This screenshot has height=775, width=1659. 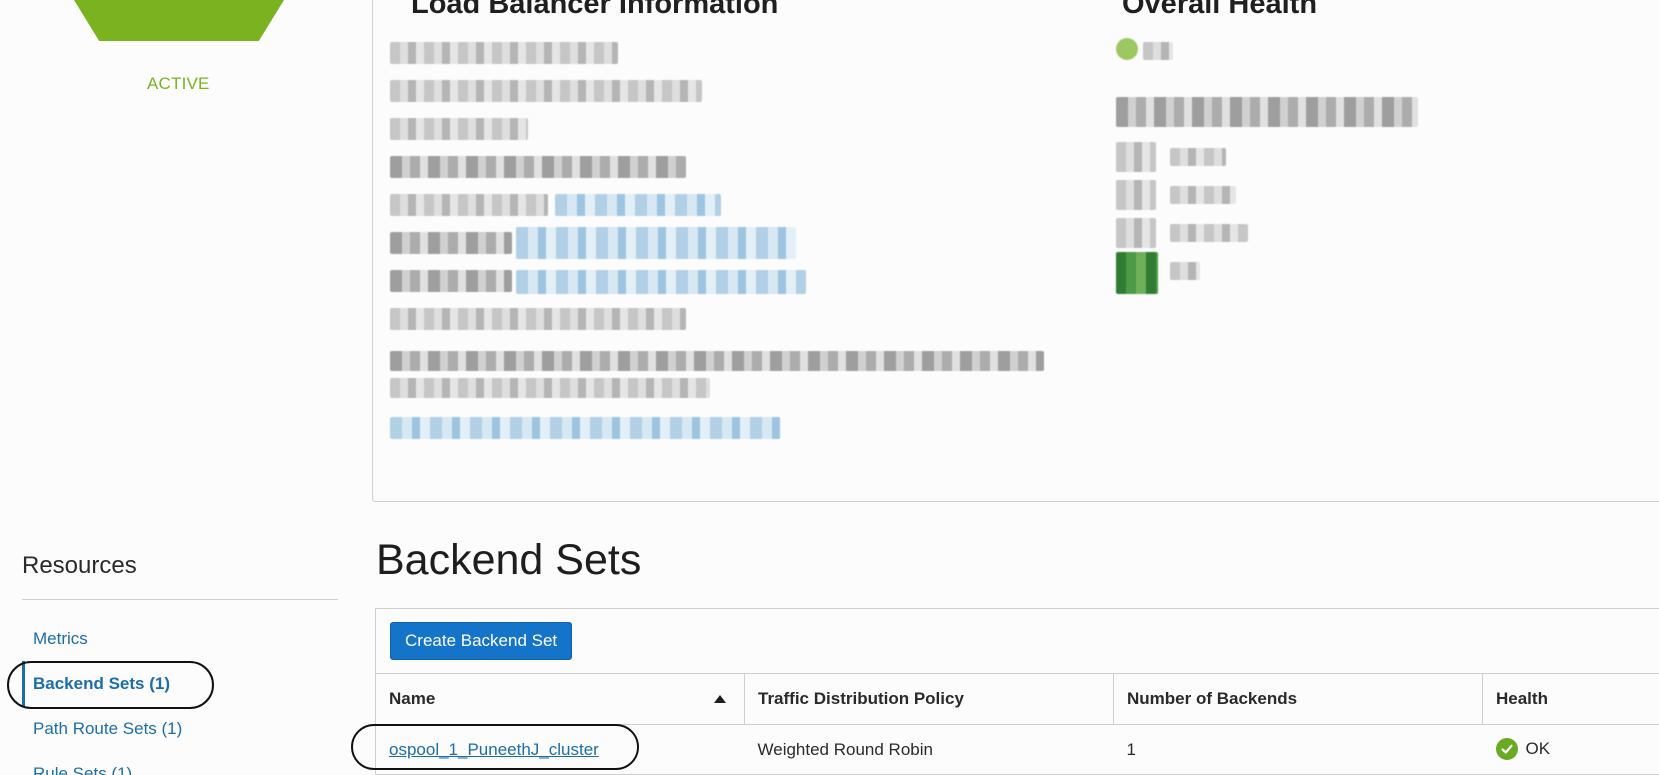 What do you see at coordinates (929, 749) in the screenshot?
I see `cell-policy: Weighted Round Robin` at bounding box center [929, 749].